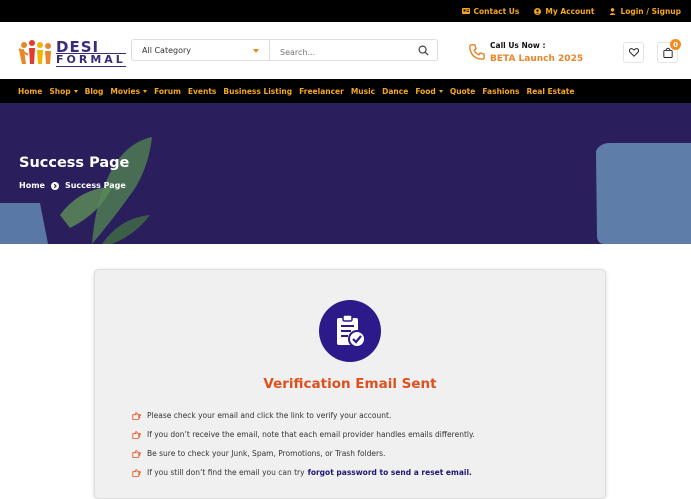 The image size is (691, 499). I want to click on breadcrumb: Home Success Page, so click(72, 185).